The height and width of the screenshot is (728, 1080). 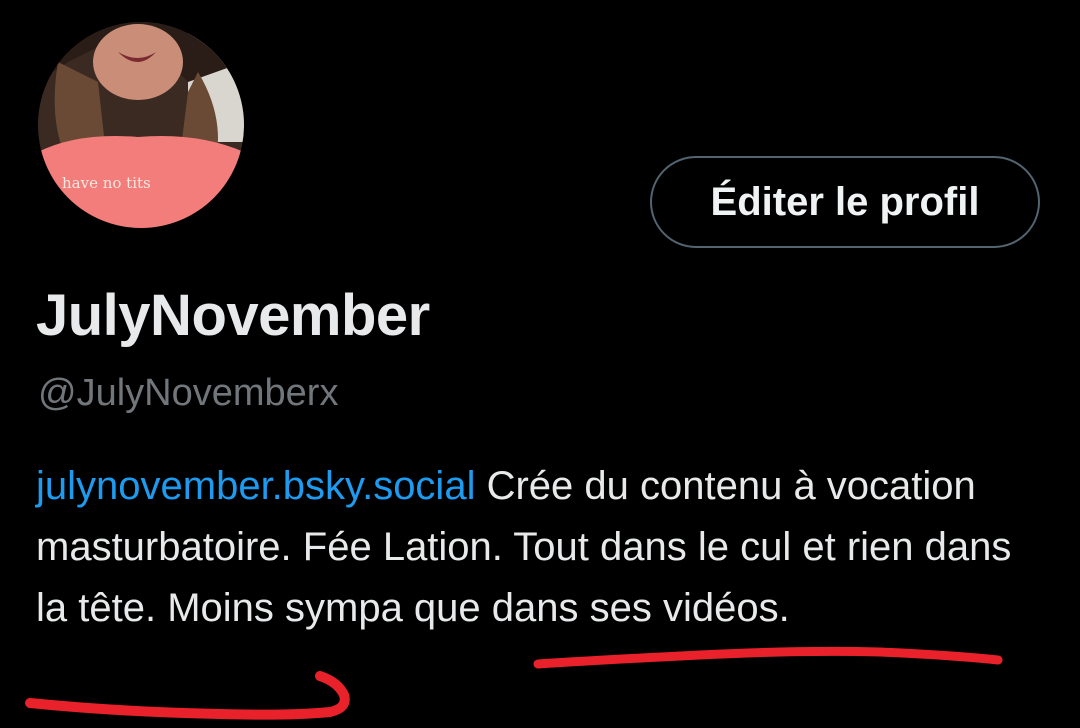 I want to click on display-name: JulyNovember, so click(x=233, y=315).